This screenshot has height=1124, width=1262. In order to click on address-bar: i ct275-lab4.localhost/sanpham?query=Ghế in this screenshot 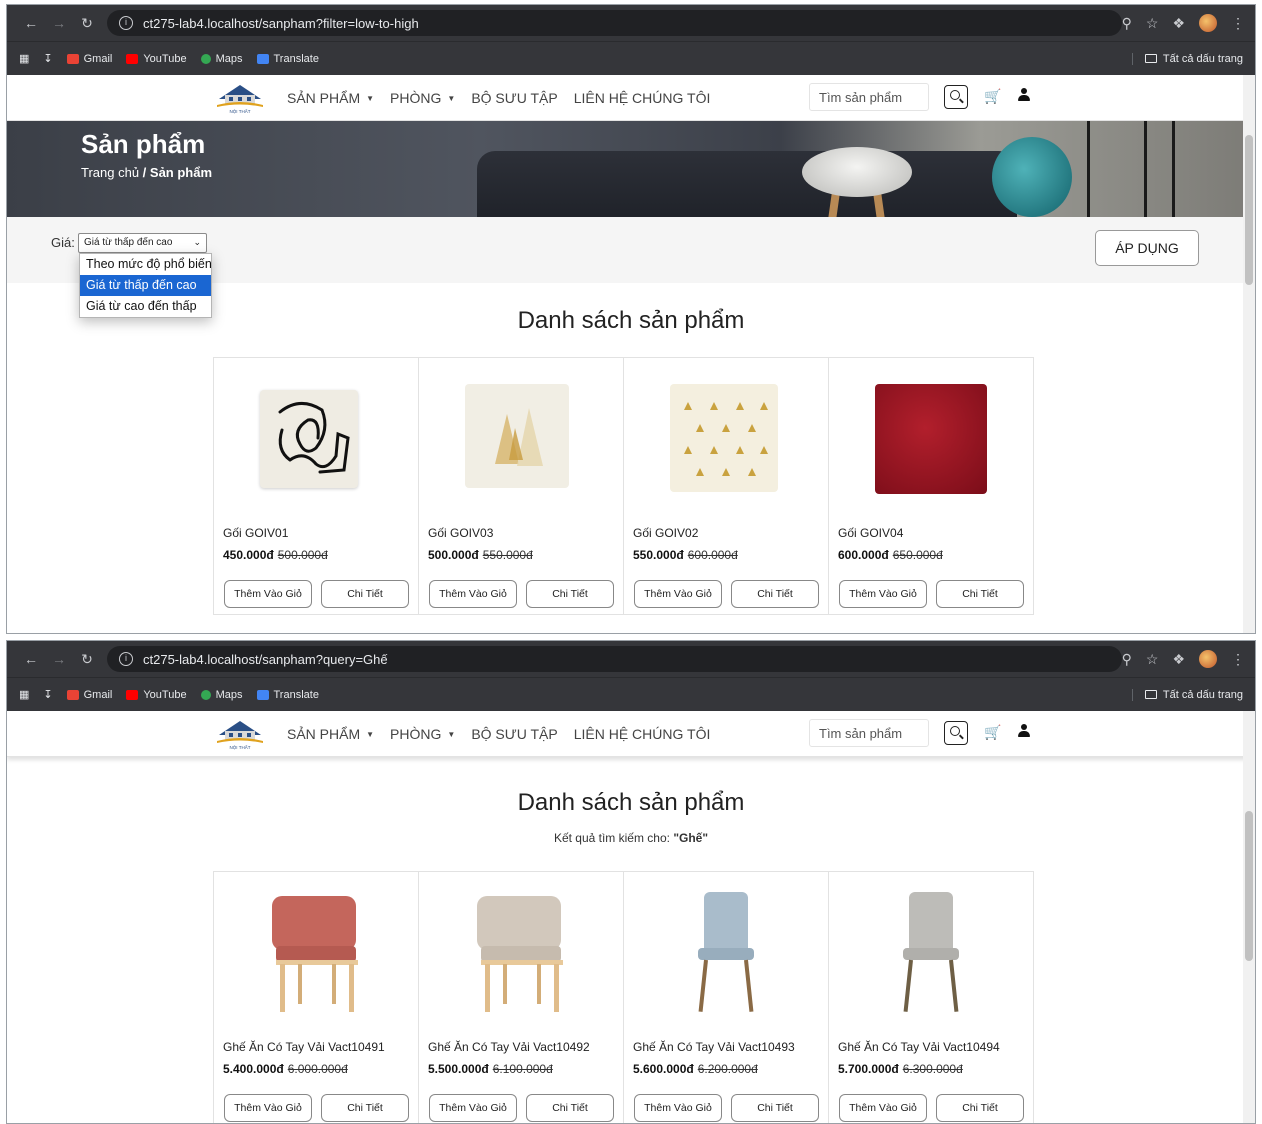, I will do `click(614, 659)`.